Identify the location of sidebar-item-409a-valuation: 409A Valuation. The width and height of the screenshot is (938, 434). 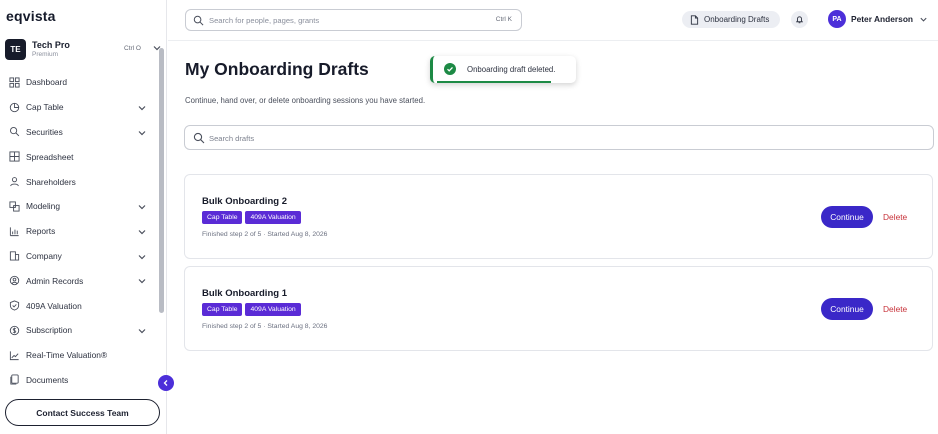
(80, 305).